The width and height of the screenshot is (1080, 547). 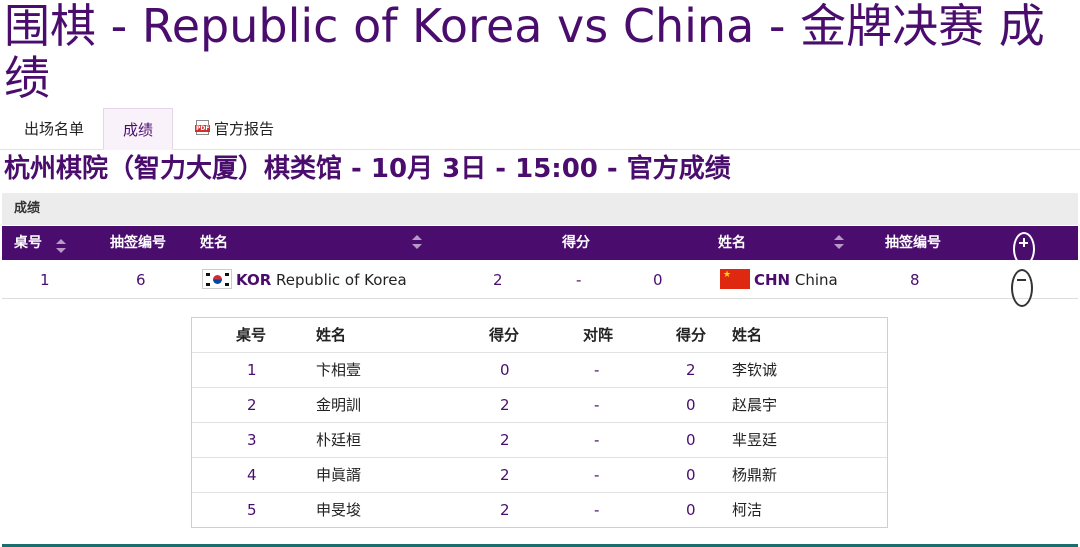 What do you see at coordinates (217, 279) in the screenshot?
I see `korea-flag-icon` at bounding box center [217, 279].